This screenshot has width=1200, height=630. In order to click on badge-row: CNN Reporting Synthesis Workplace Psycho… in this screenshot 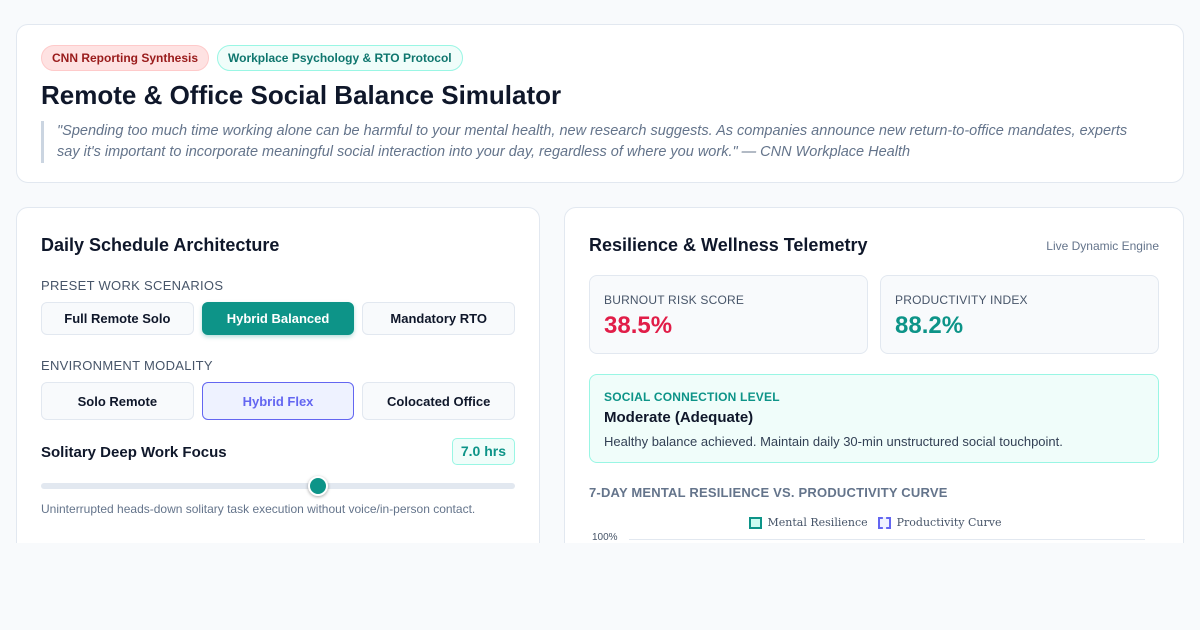, I will do `click(252, 58)`.